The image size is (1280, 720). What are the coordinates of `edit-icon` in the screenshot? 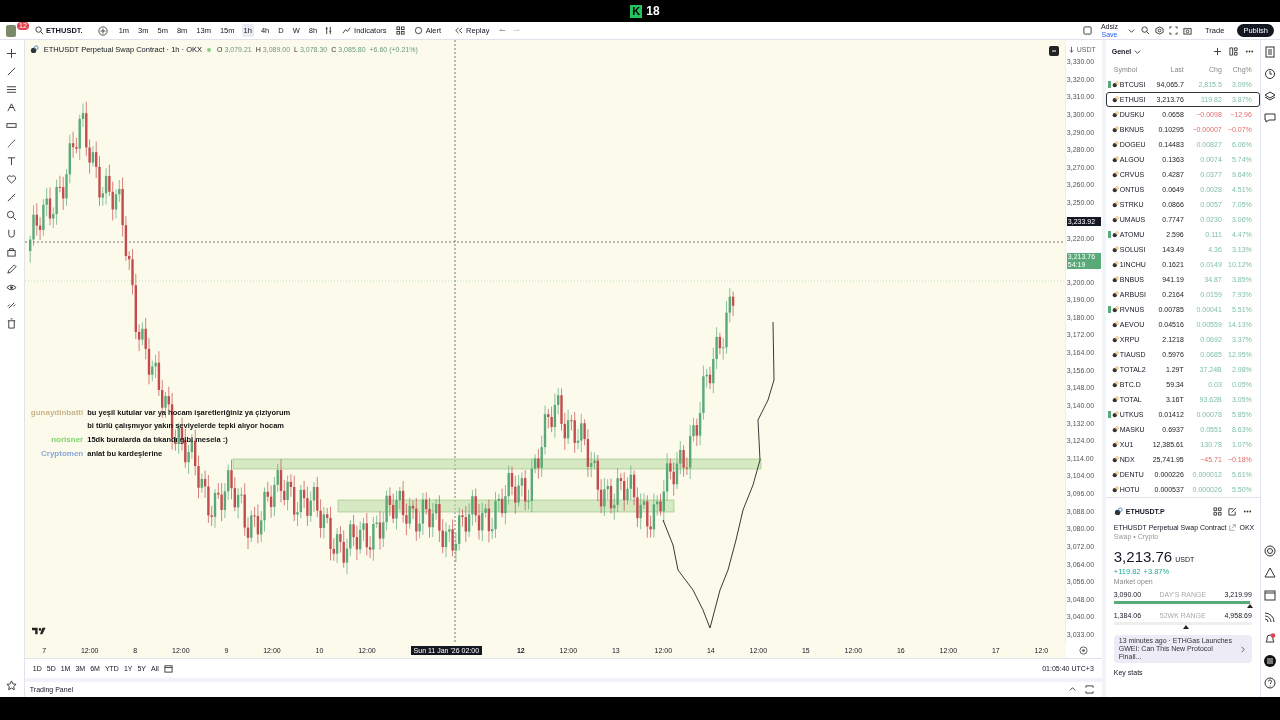 It's located at (1232, 511).